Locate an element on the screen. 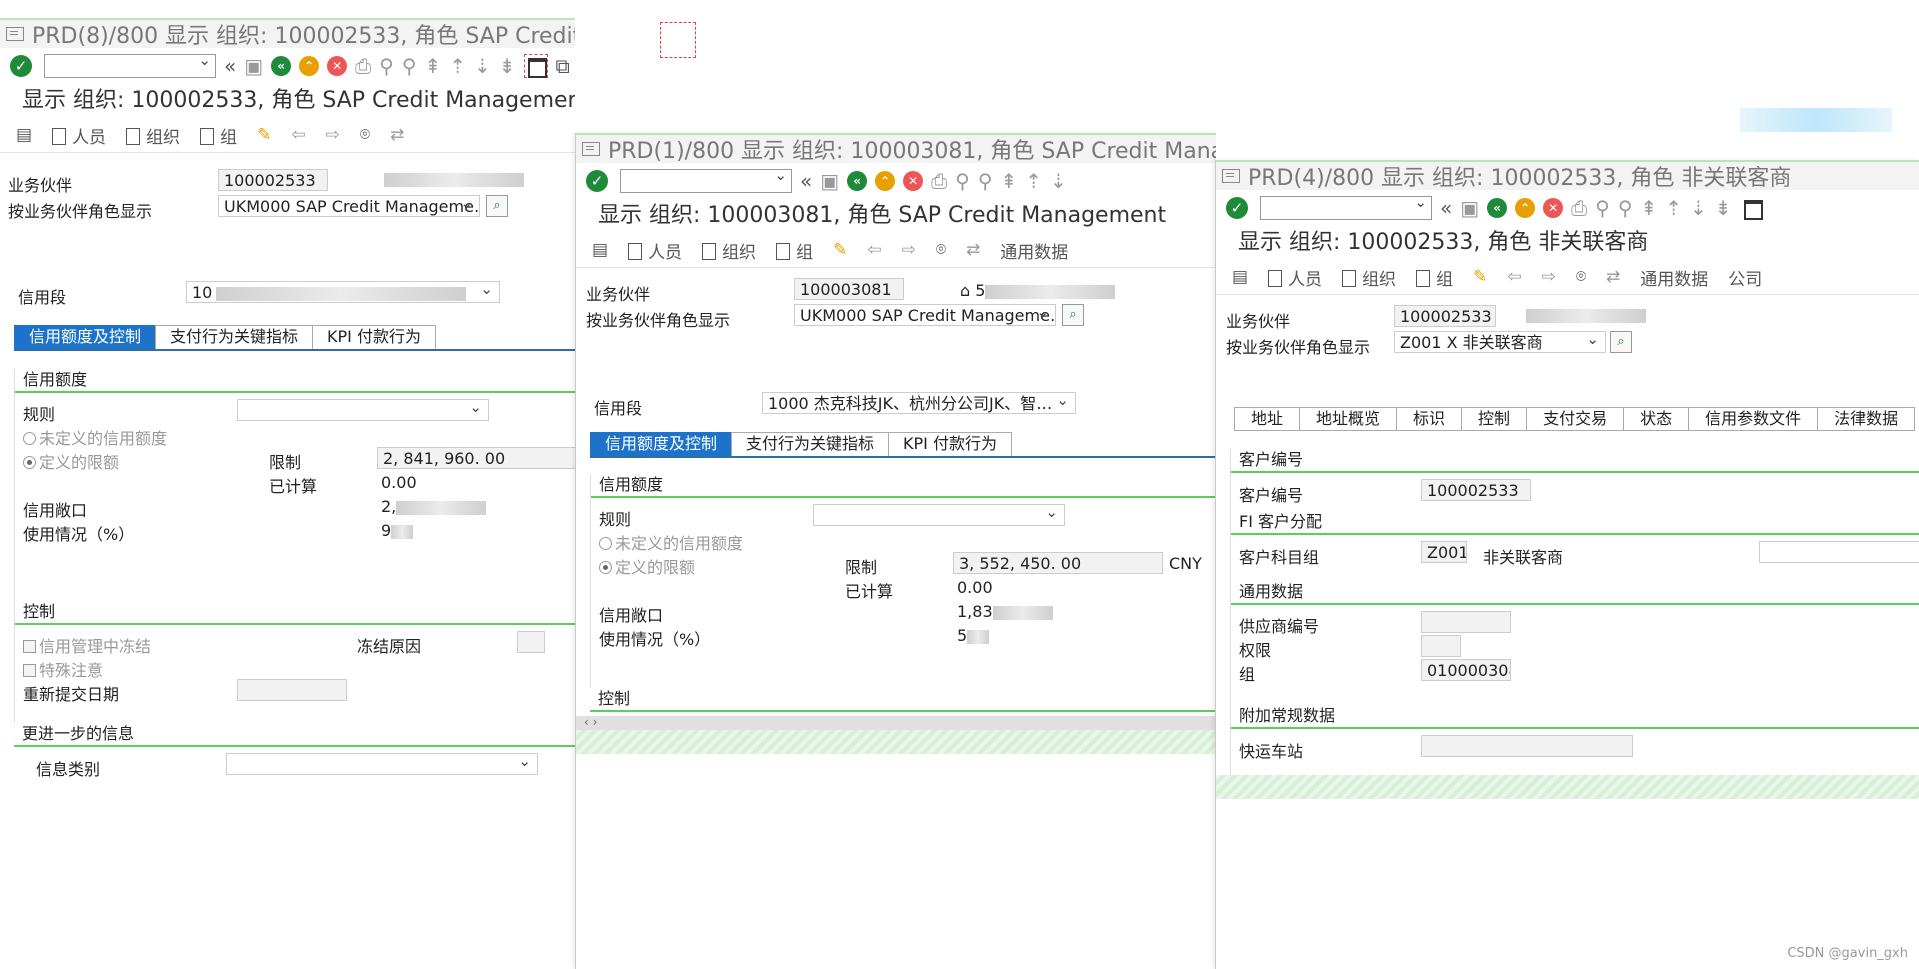 The image size is (1919, 969). arrow-left-icon: ⇦ is located at coordinates (1514, 277).